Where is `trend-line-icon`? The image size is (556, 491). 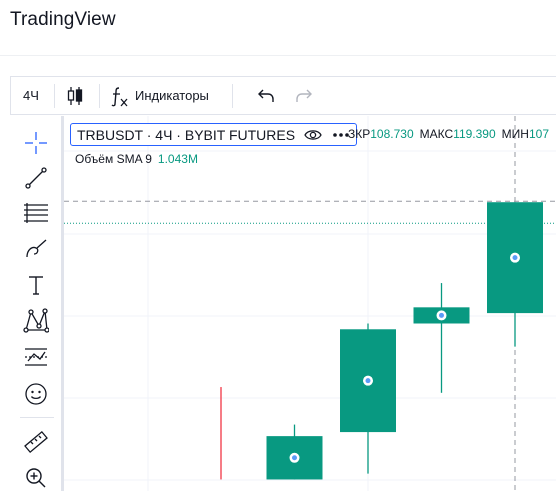 trend-line-icon is located at coordinates (36, 178).